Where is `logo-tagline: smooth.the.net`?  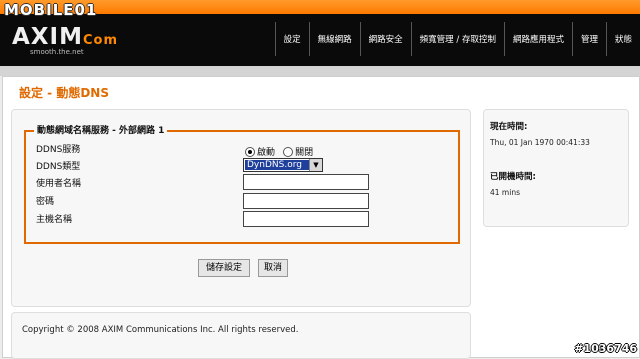
logo-tagline: smooth.the.net is located at coordinates (57, 52).